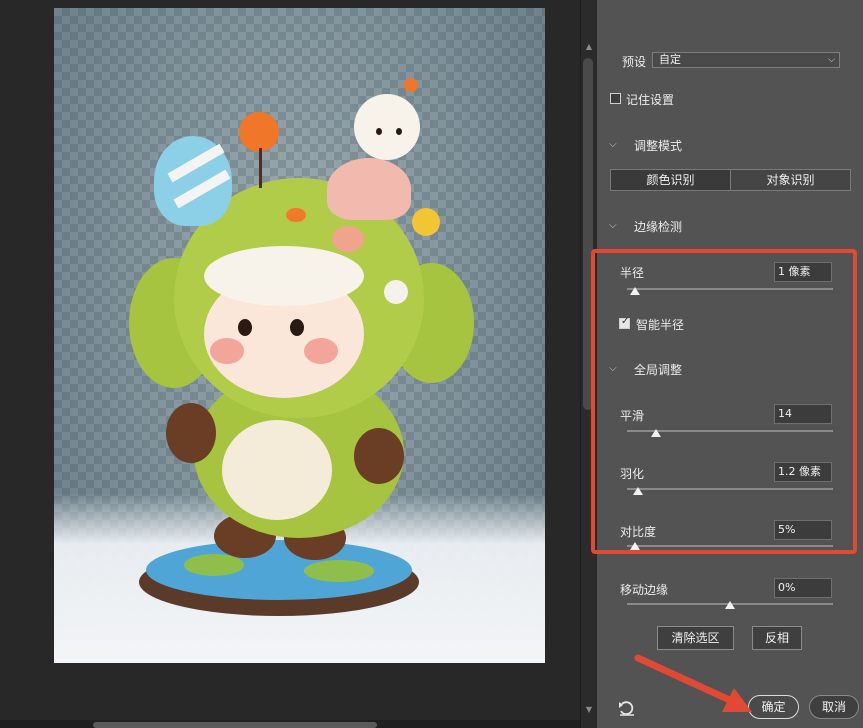 Image resolution: width=863 pixels, height=728 pixels. Describe the element at coordinates (235, 725) in the screenshot. I see `horizontal-scrollbar-thumb` at that location.